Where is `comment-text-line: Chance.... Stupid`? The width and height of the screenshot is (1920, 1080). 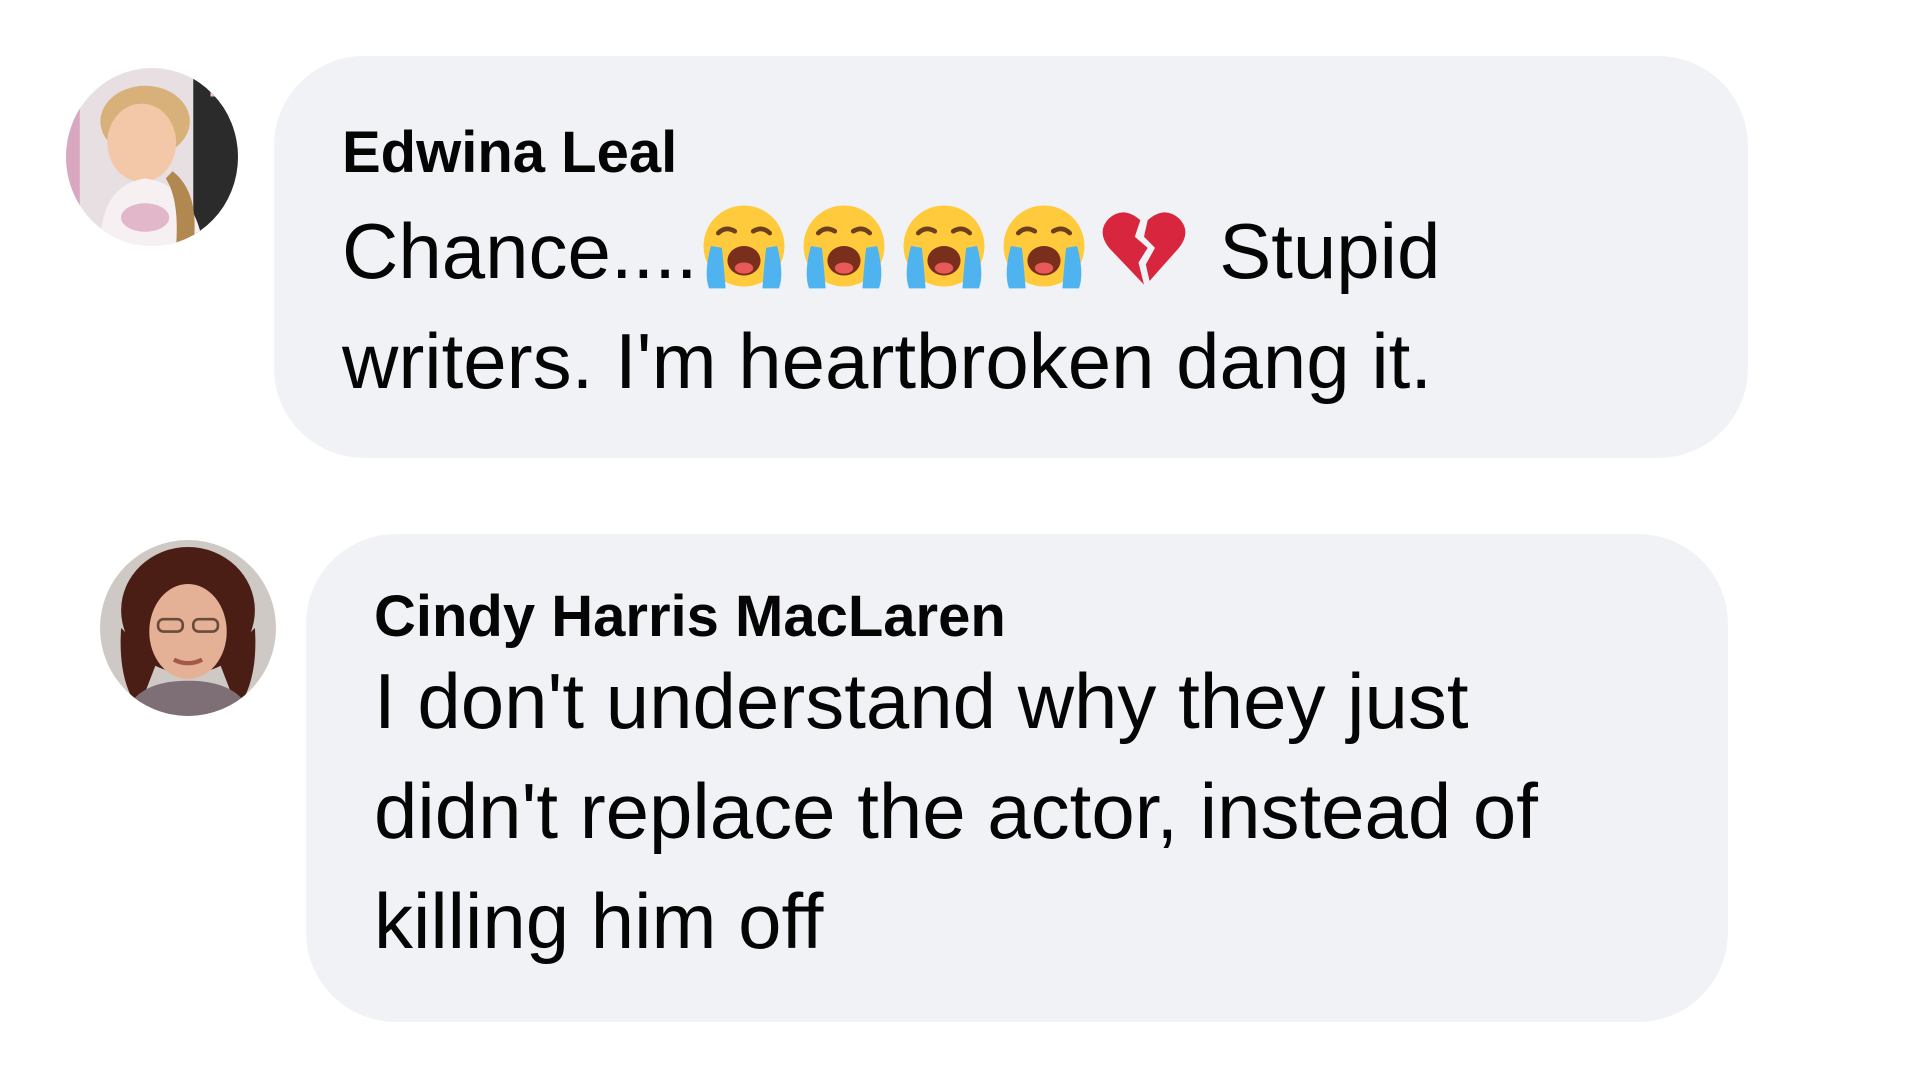
comment-text-line: Chance.... Stupid is located at coordinates (891, 251).